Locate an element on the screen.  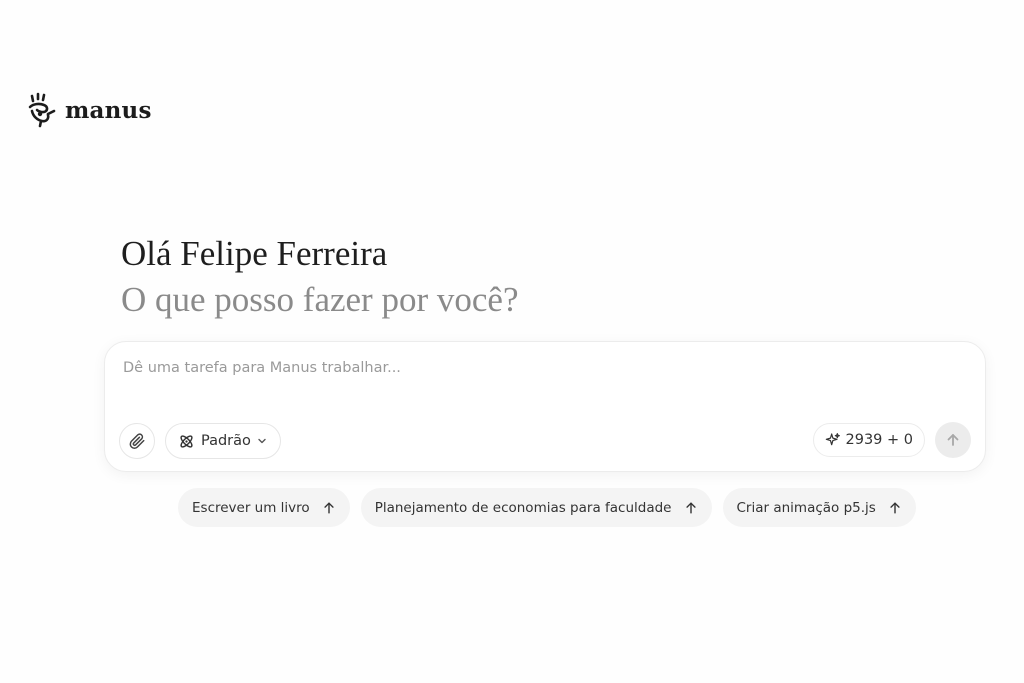
send-button is located at coordinates (953, 440).